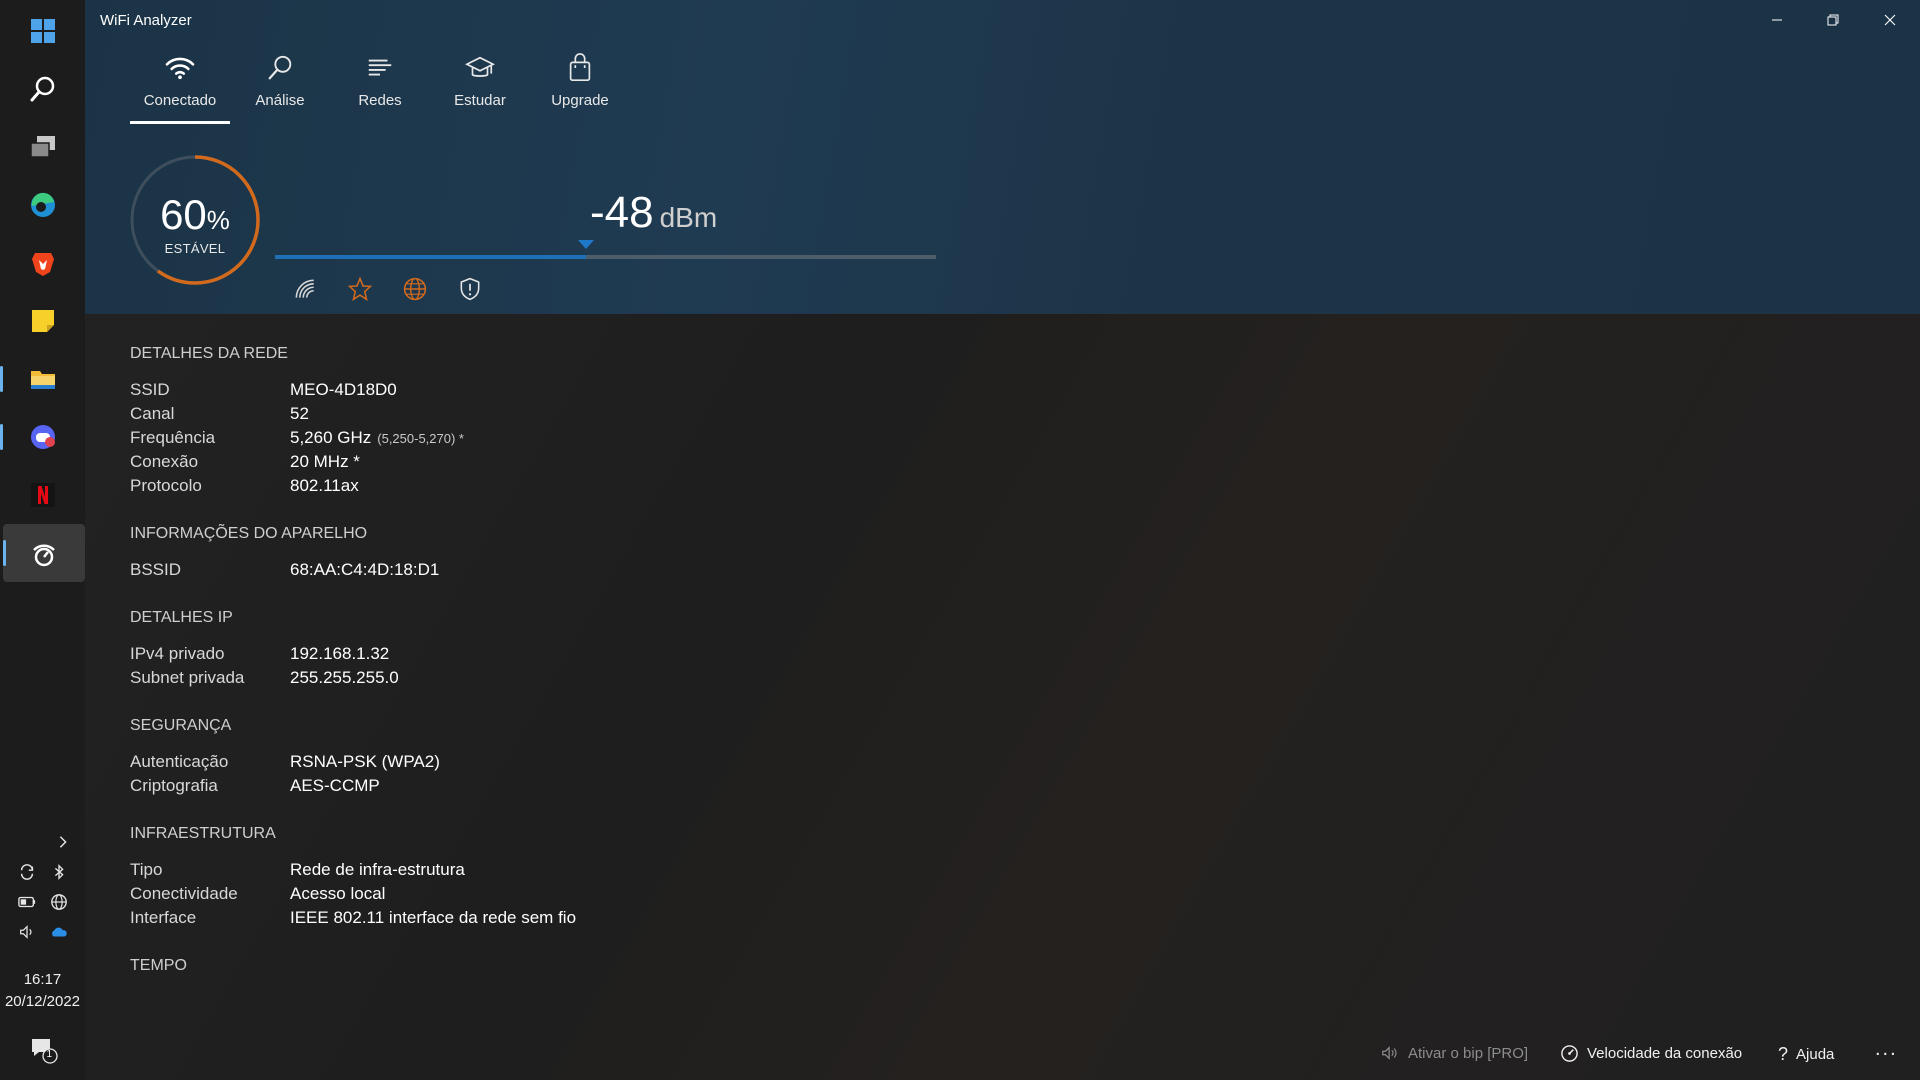 Image resolution: width=1920 pixels, height=1080 pixels. I want to click on detail-row: Subnet privada 255.255.255.0, so click(580, 678).